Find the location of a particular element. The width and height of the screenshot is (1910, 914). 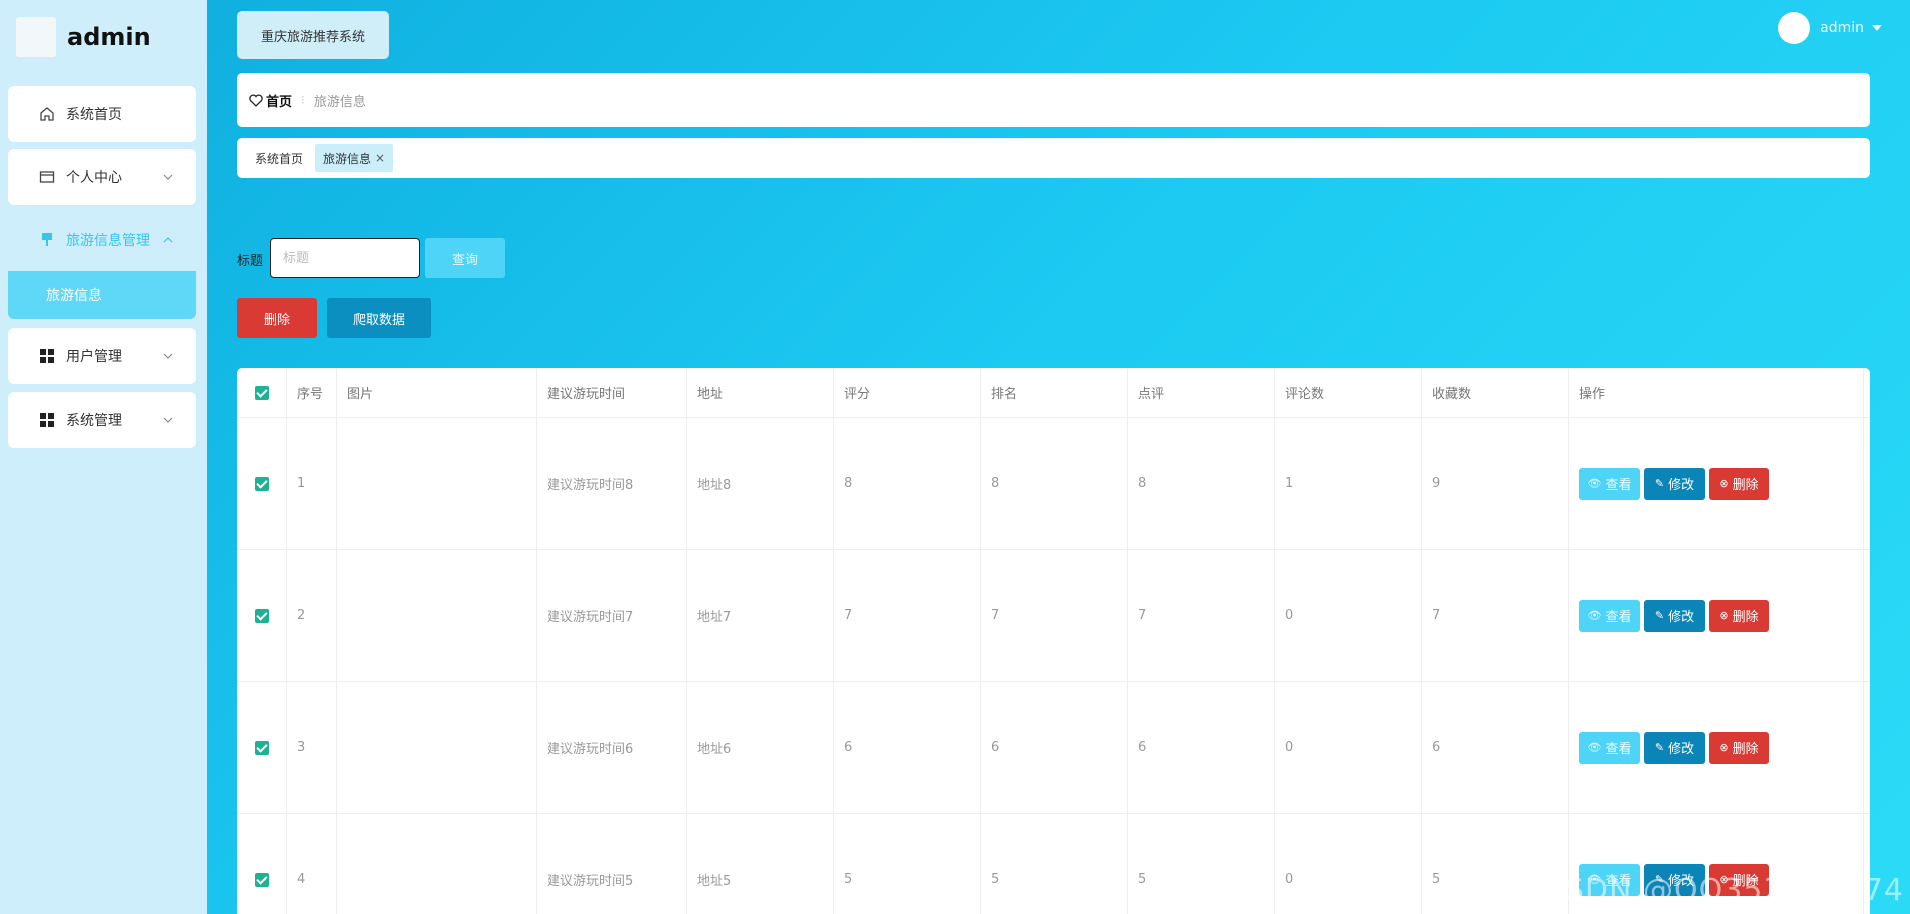

table-row: 2 建议游玩时间7 地址7 7 7 7 0 7 👁 查看 ✎ 修改 ⊗ 删除 is located at coordinates (1053, 616).